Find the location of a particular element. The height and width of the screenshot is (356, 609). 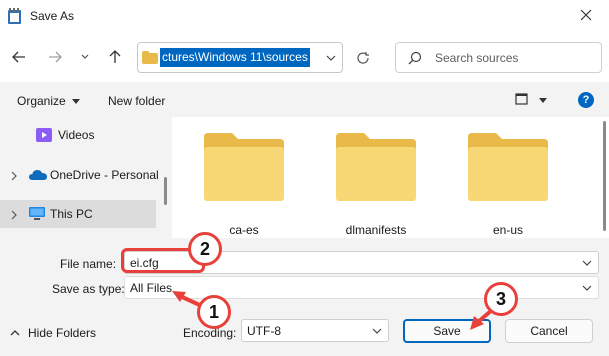

close-icon is located at coordinates (586, 15).